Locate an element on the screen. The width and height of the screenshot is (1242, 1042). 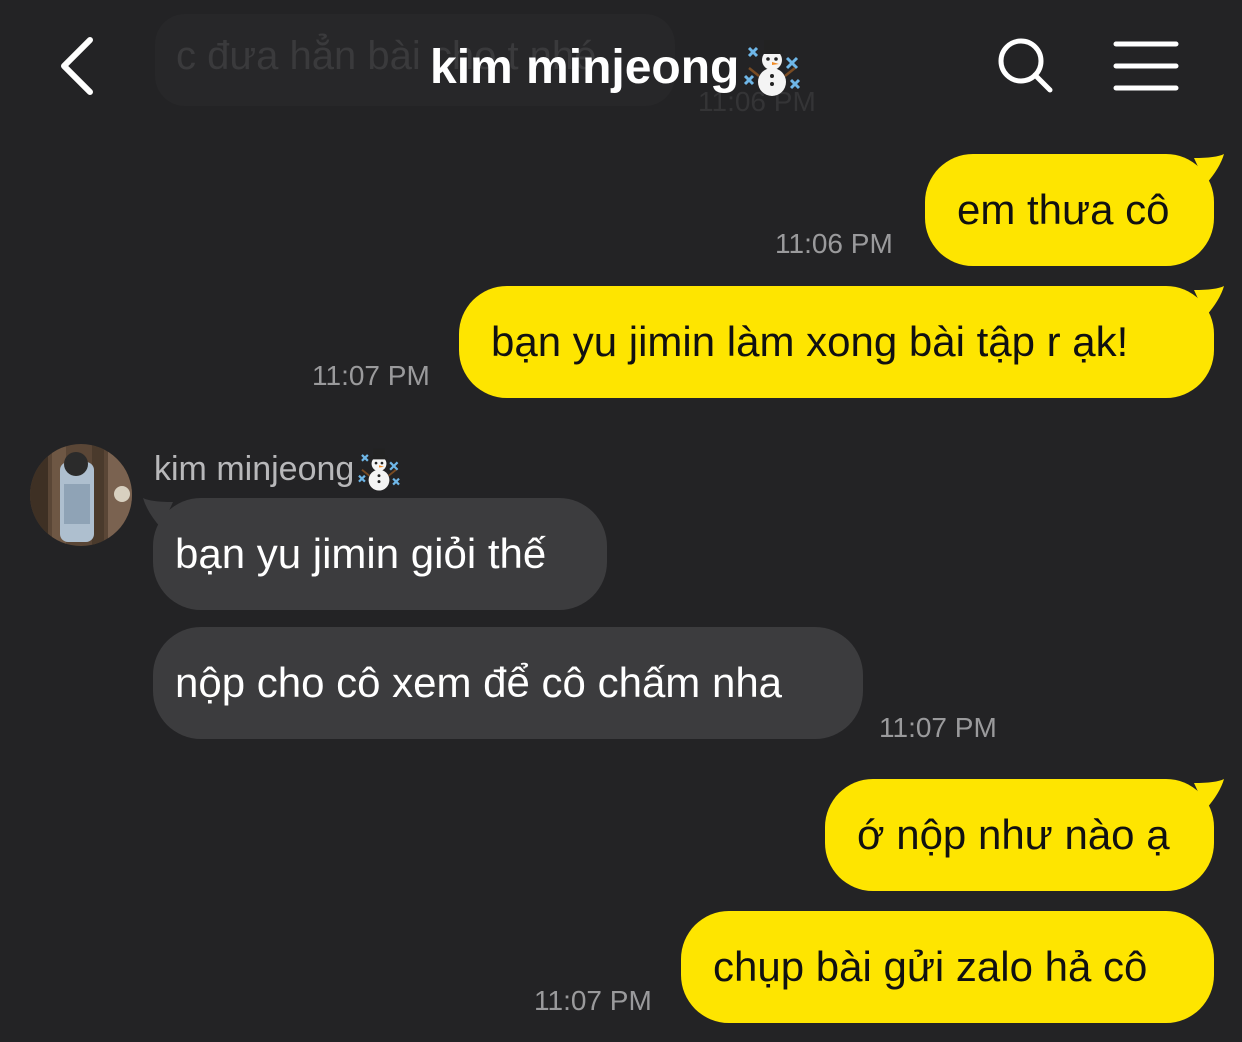
message-timestamp: 11:06 PM is located at coordinates (834, 243).